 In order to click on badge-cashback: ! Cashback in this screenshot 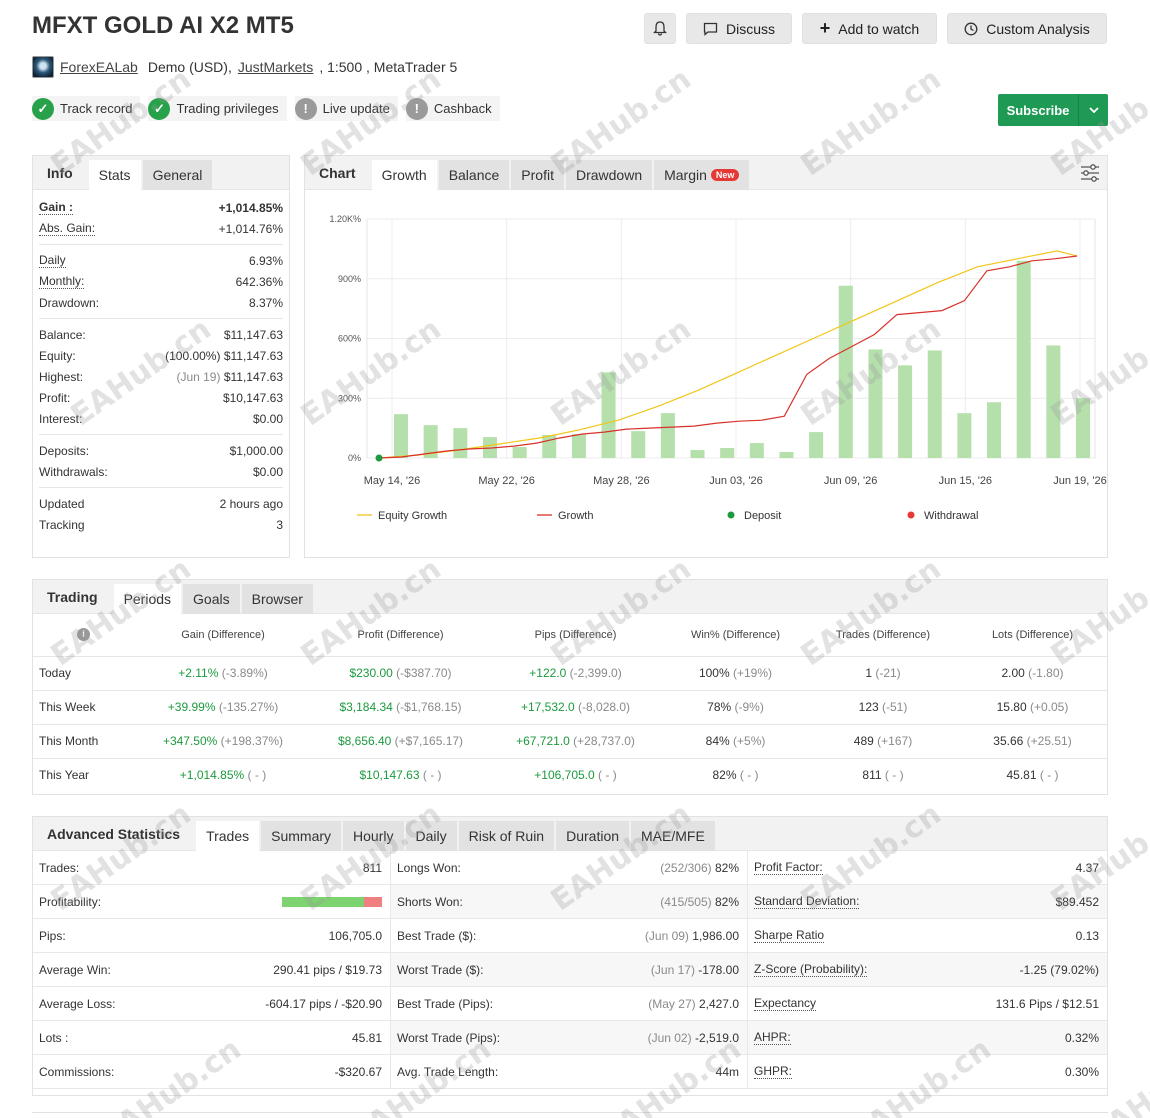, I will do `click(452, 108)`.